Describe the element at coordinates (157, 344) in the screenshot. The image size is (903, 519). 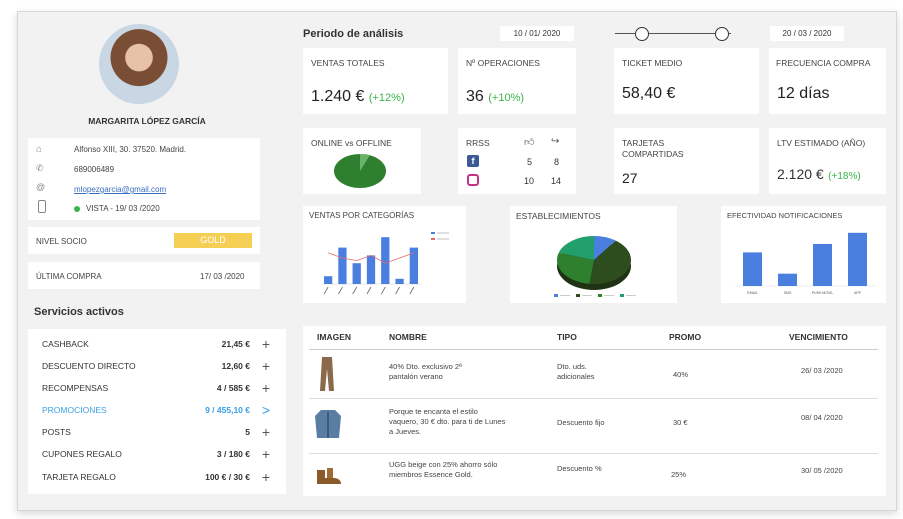
I see `service-item-cashback: CASHBACK 21,45 € +` at that location.